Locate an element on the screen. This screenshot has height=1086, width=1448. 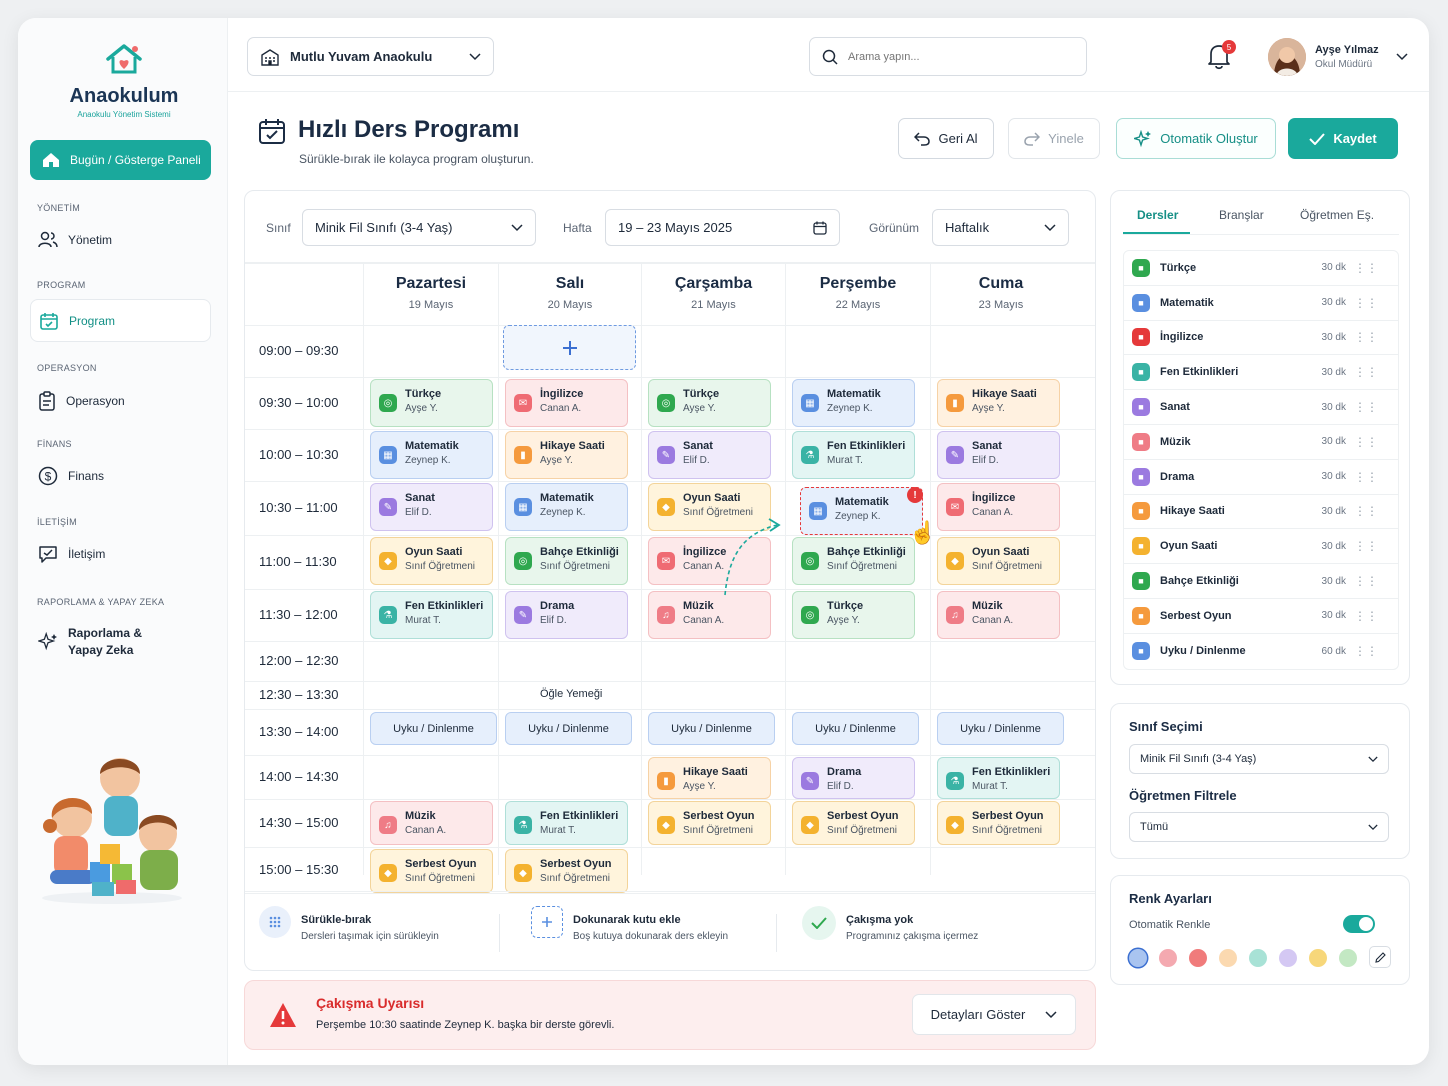
tab-ogretmen: Öğretmen Eş. is located at coordinates (1337, 215).